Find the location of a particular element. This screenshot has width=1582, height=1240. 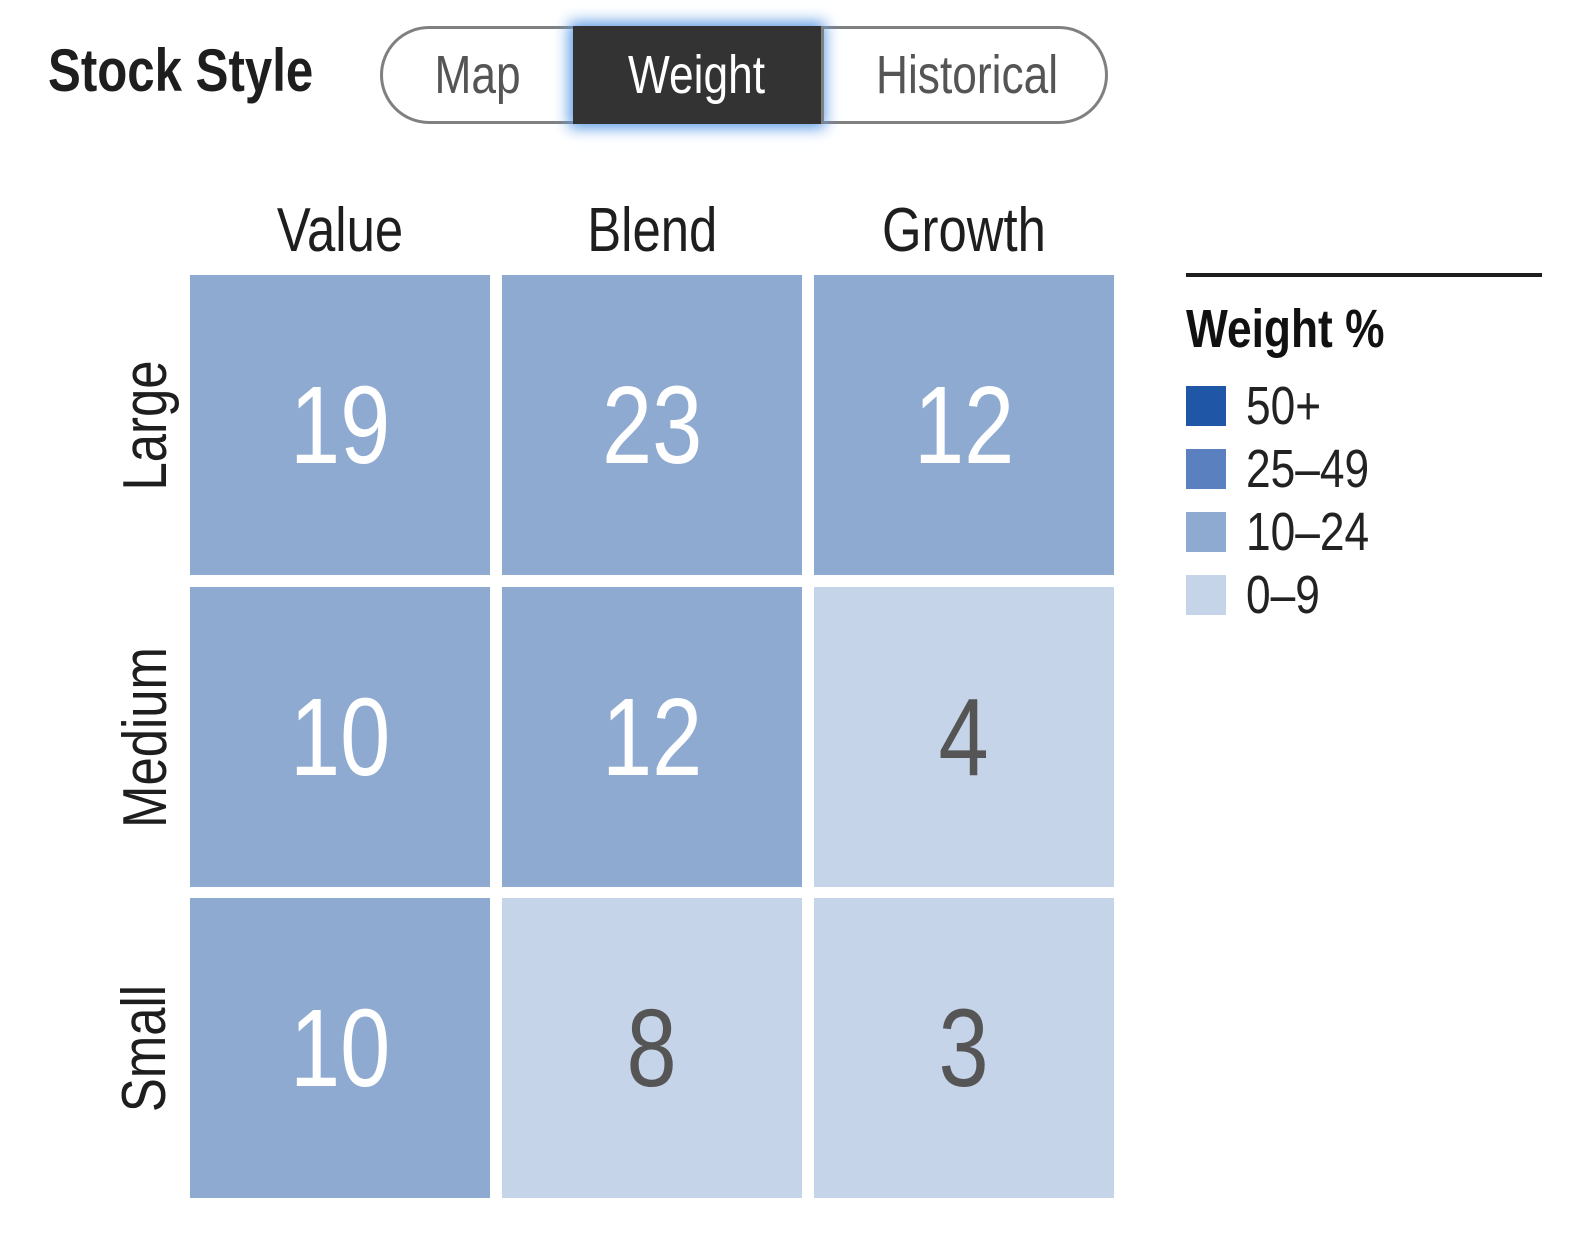

cell-large-value: 19 is located at coordinates (340, 425).